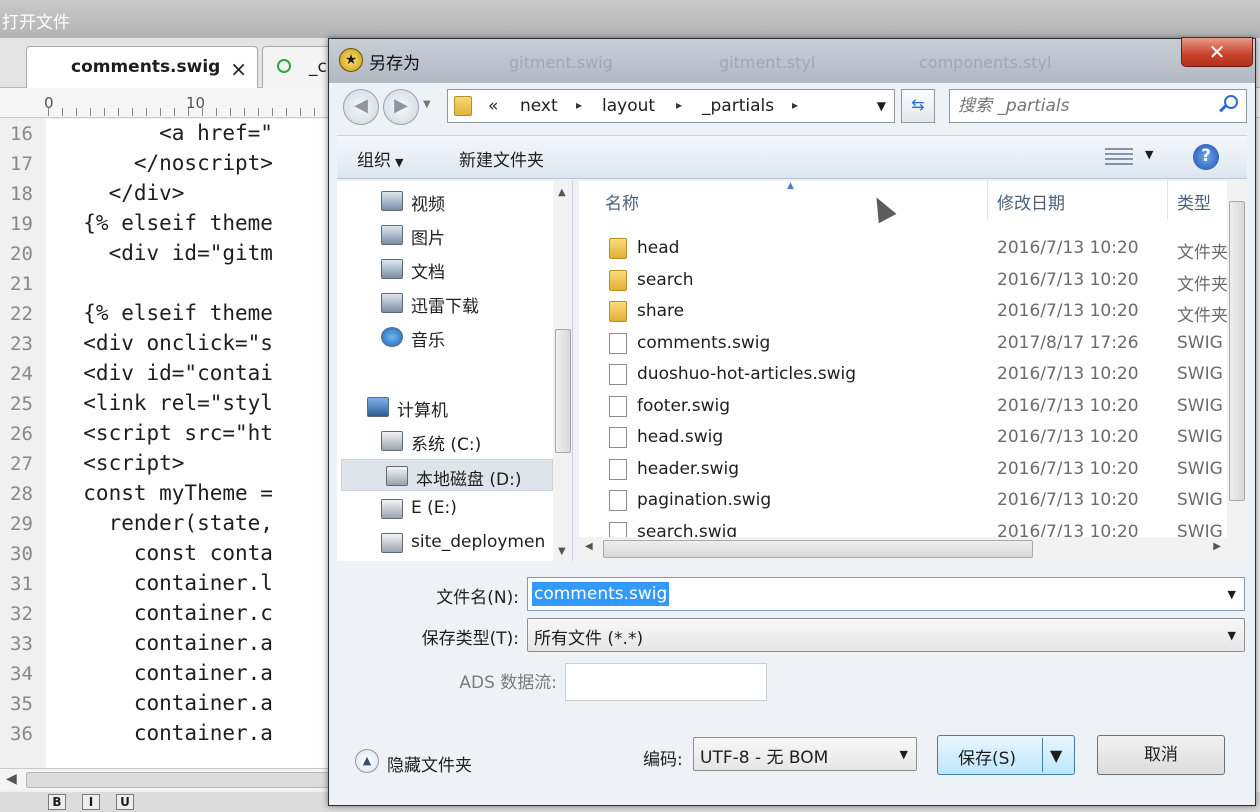 The image size is (1260, 812). I want to click on nav-scrollbar: ▲ ▼, so click(562, 371).